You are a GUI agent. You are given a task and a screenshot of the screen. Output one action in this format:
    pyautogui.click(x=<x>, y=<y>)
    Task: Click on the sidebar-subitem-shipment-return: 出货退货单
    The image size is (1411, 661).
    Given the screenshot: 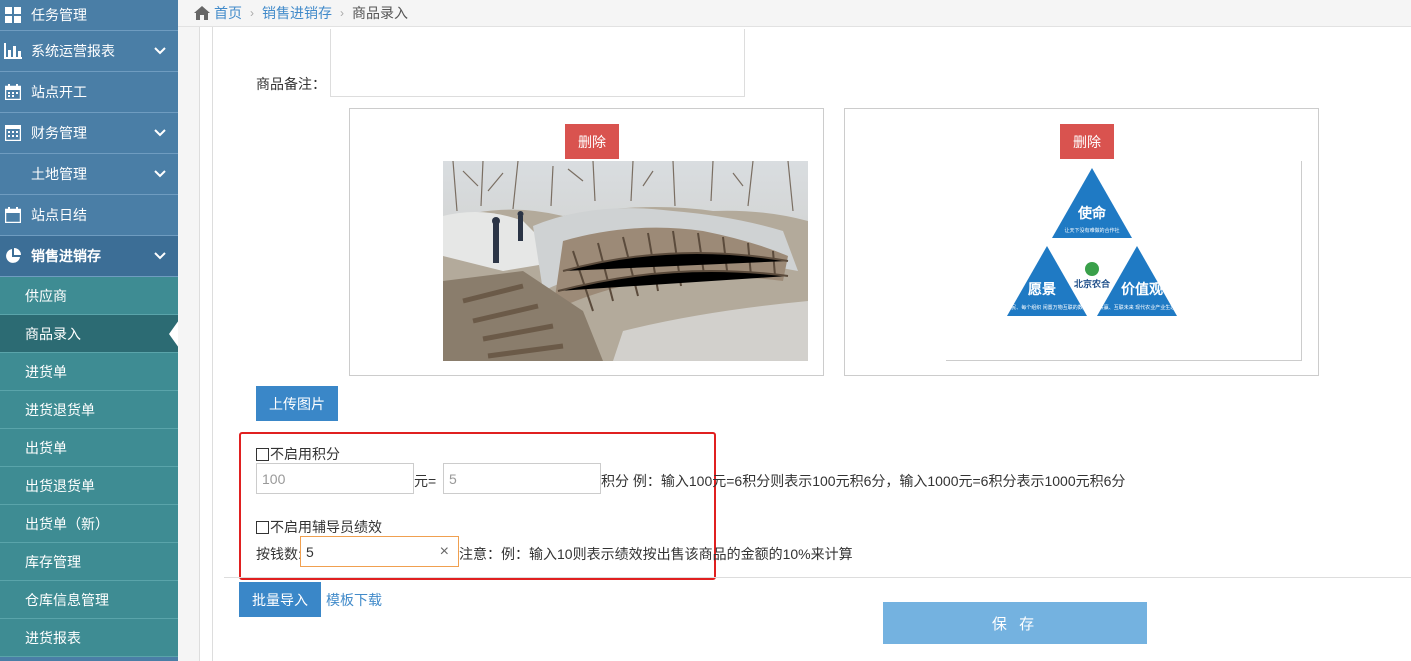 What is the action you would take?
    pyautogui.click(x=89, y=486)
    